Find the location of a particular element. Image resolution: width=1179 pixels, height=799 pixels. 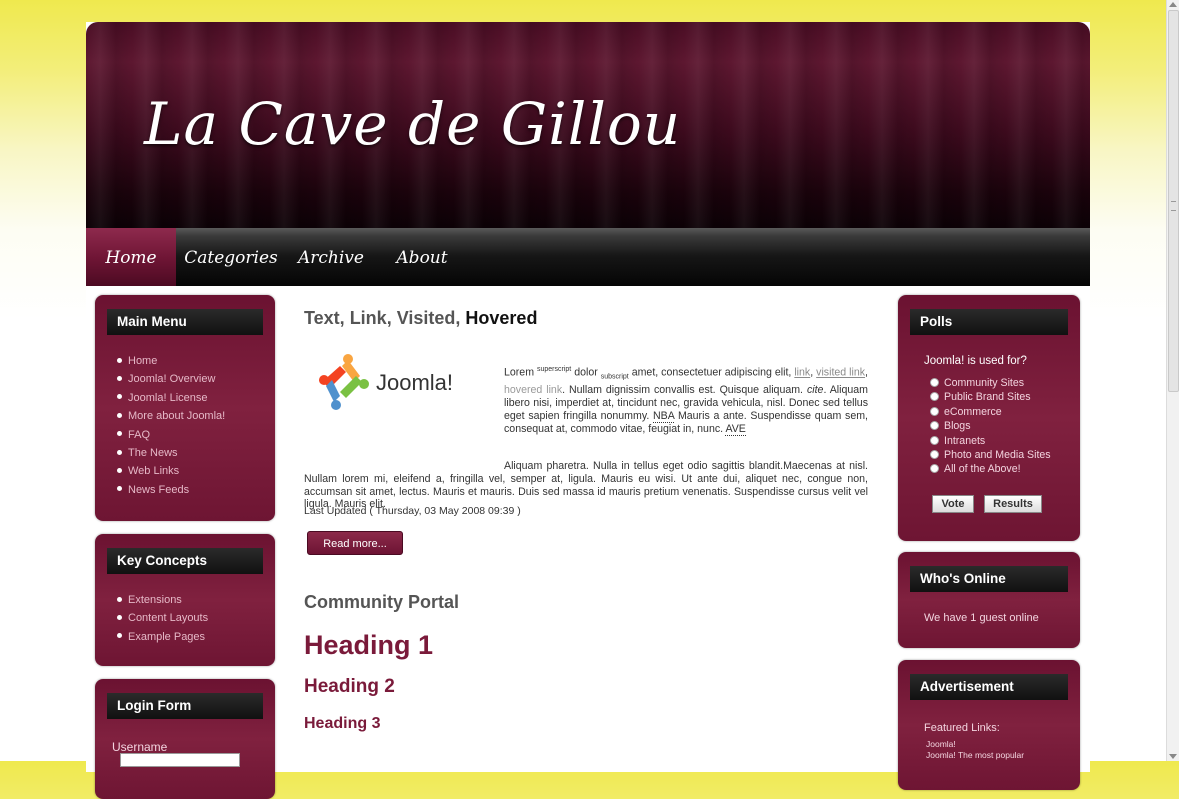

ave-abbreviation: AVE is located at coordinates (735, 429).